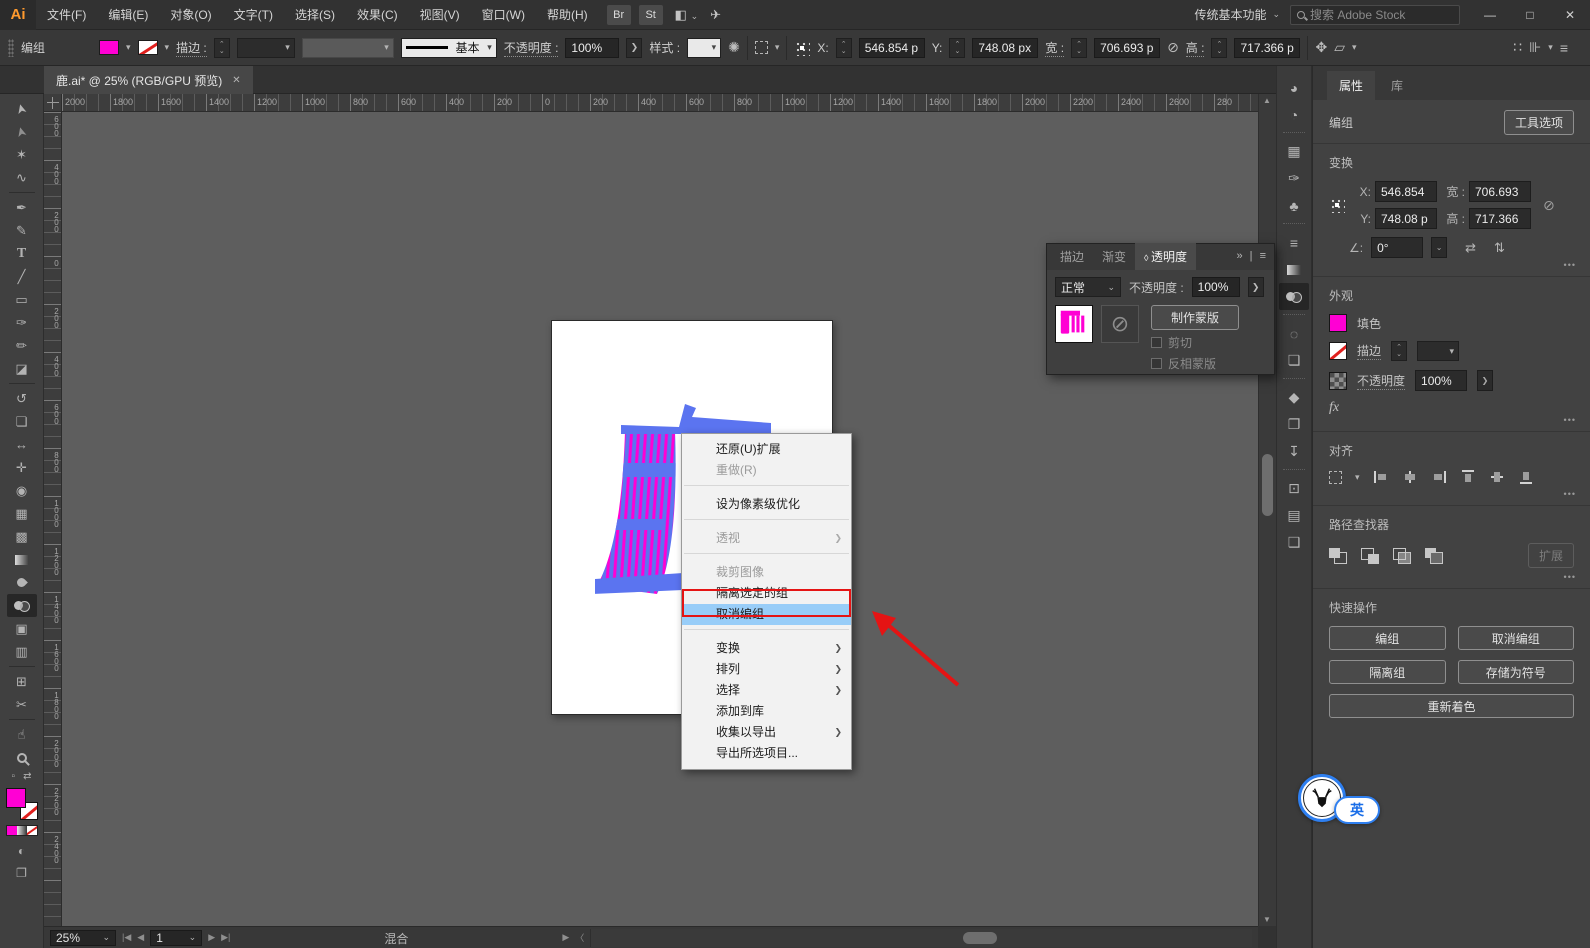  I want to click on arrange-icon: ⊪, so click(1535, 47).